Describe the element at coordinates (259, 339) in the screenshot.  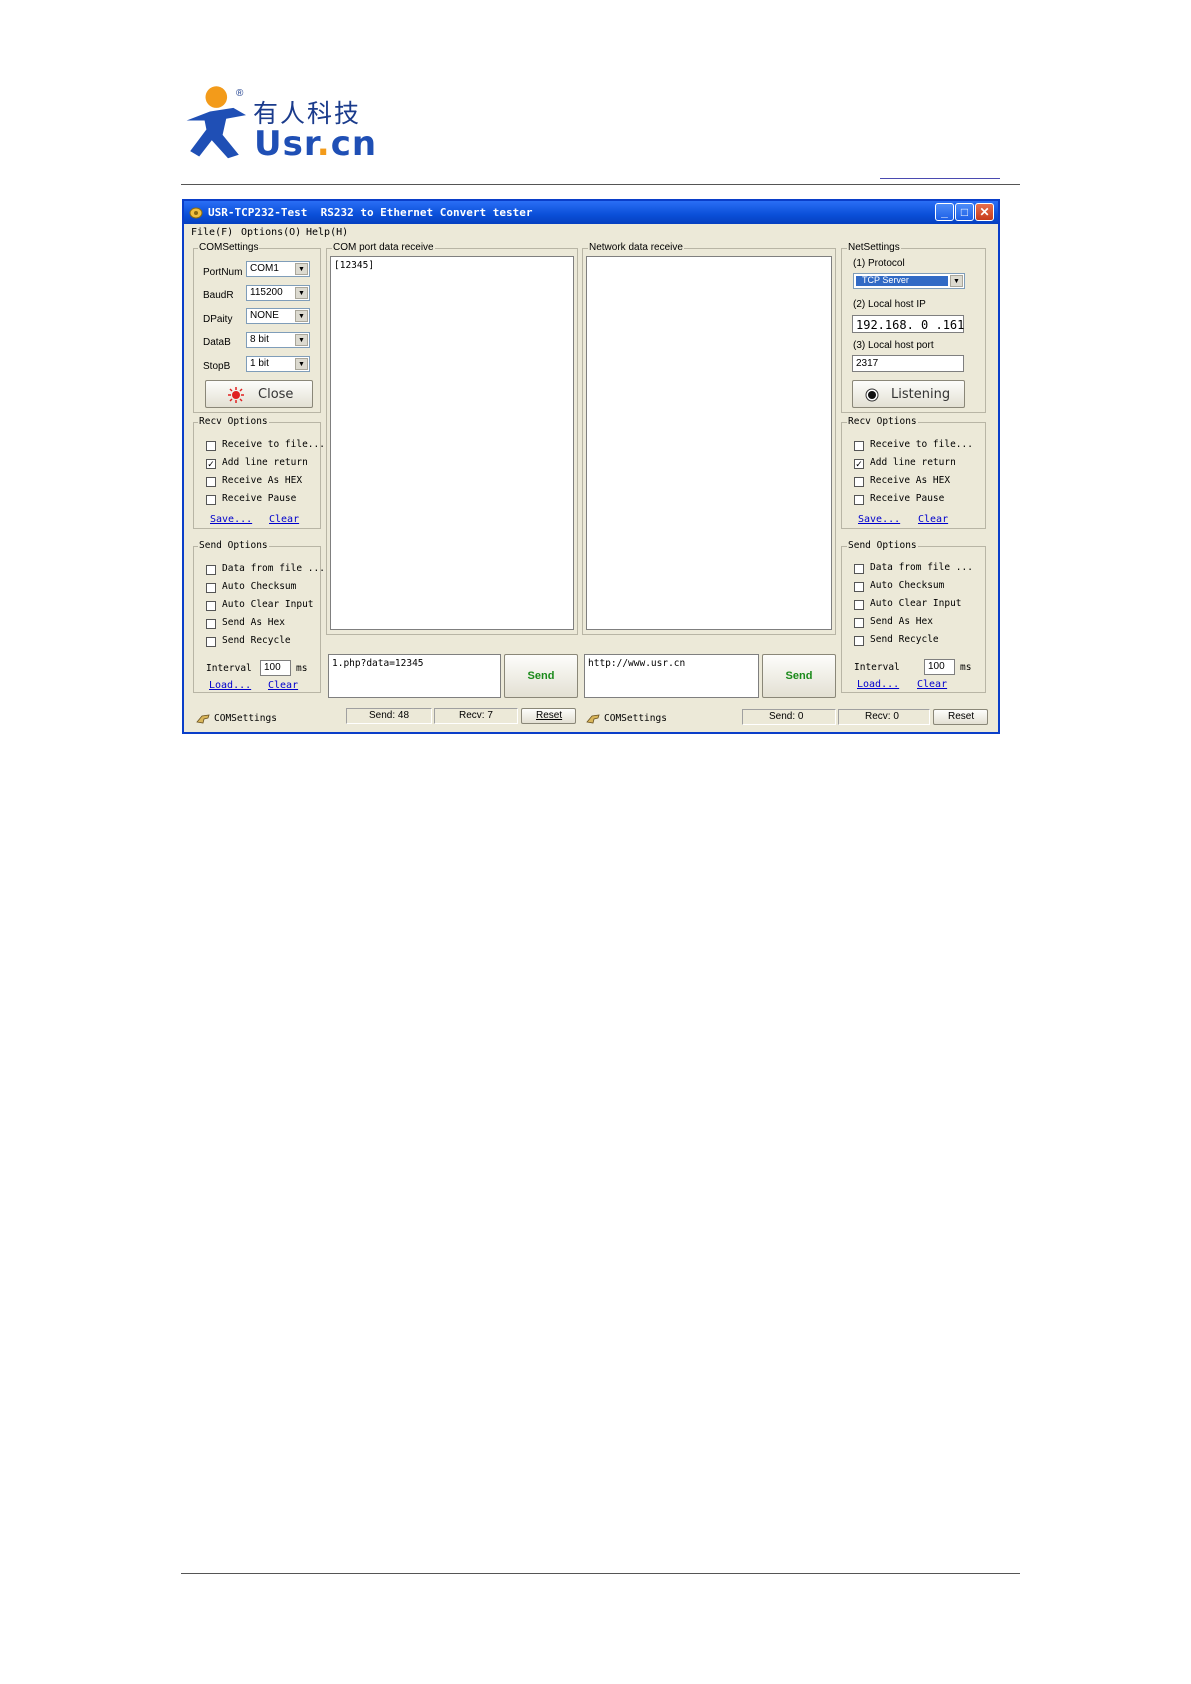
I see `datab-value: 8 bit` at that location.